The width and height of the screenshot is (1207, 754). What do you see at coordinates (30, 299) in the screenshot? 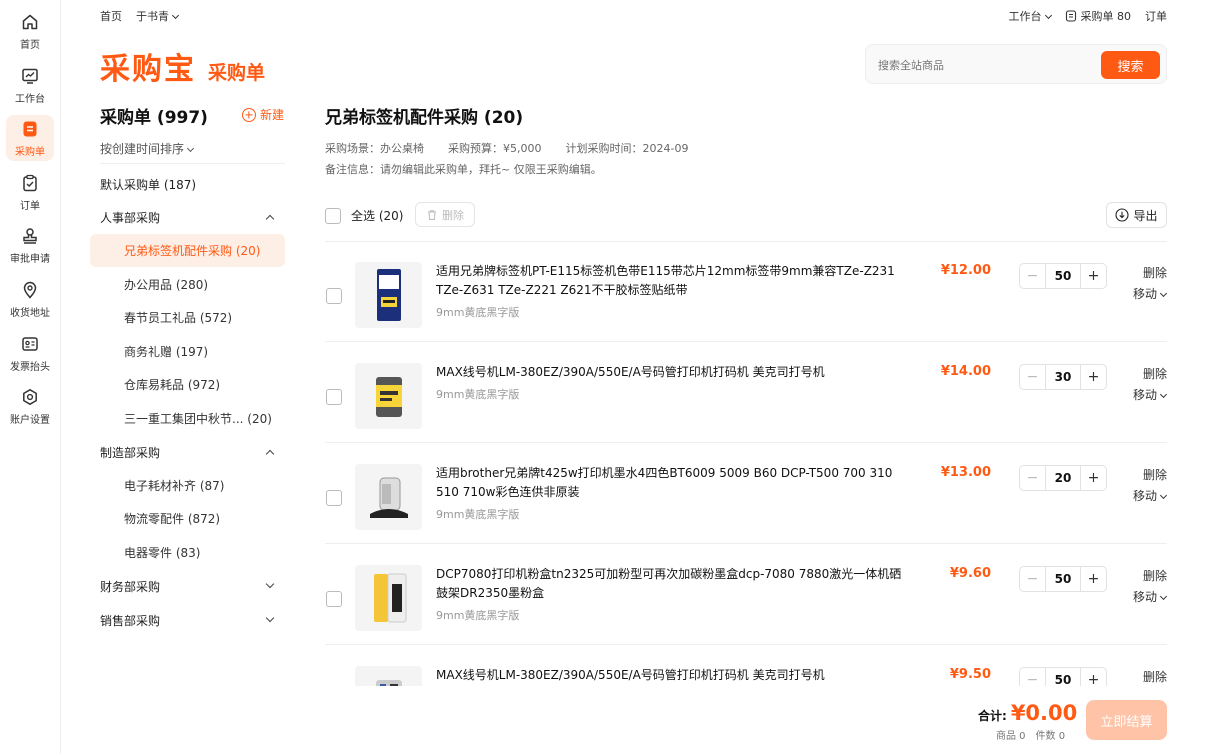
I see `nav-item-address: 收货地址` at bounding box center [30, 299].